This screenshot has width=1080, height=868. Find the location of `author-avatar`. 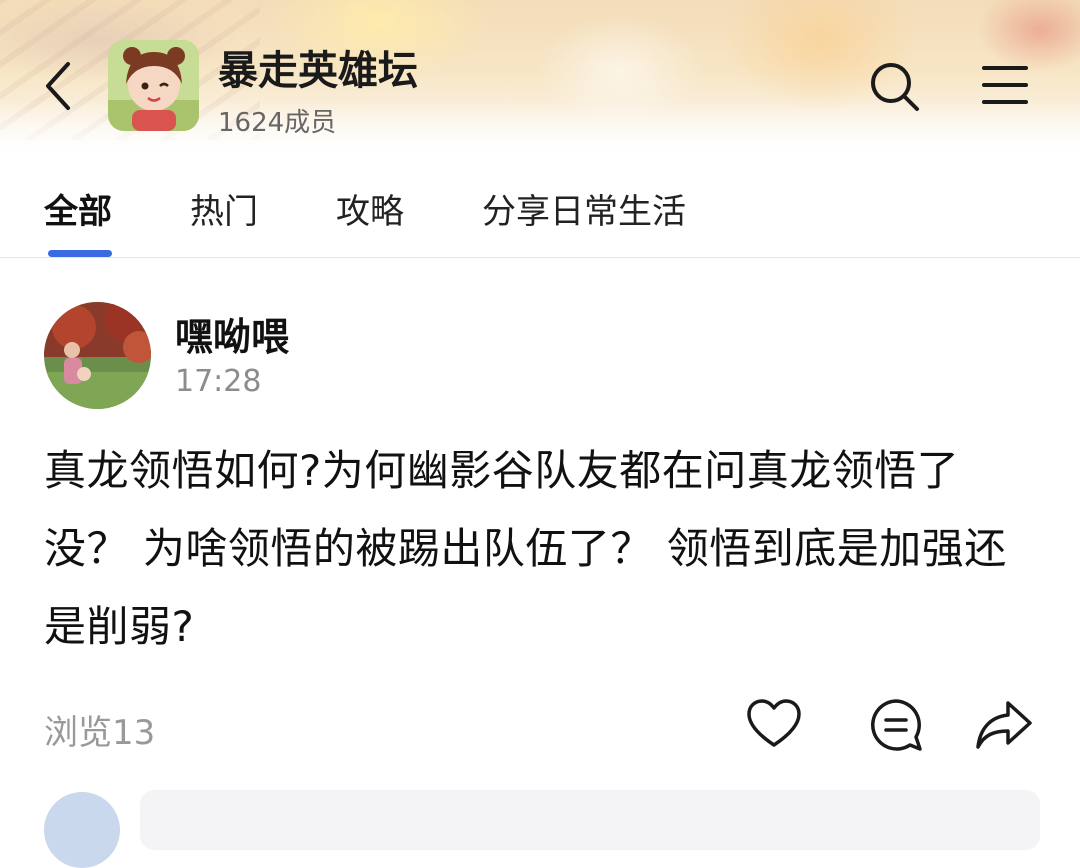

author-avatar is located at coordinates (97, 355).